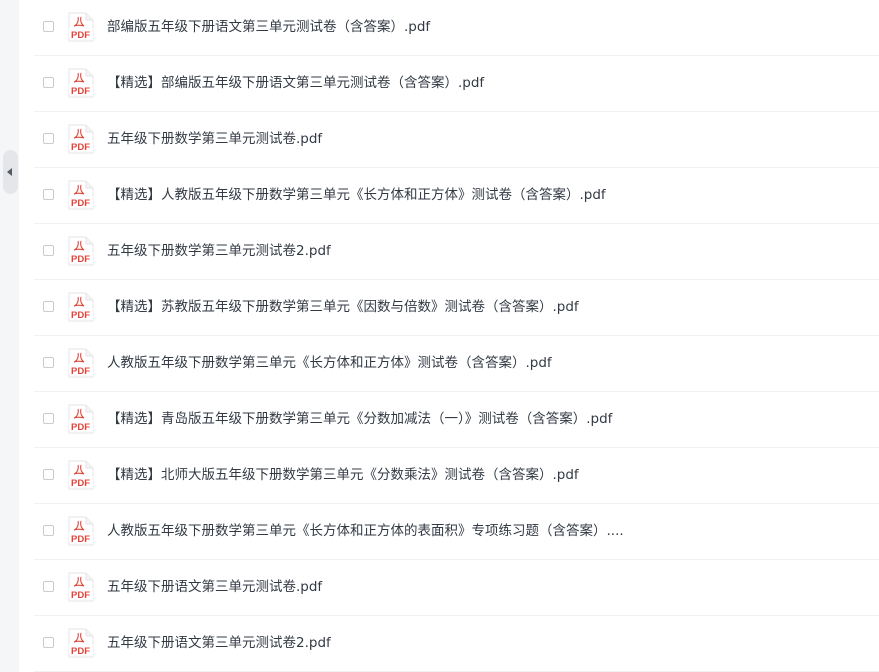  What do you see at coordinates (219, 251) in the screenshot?
I see `file-name: 五年级下册数学第三单元测试卷2.pdf` at bounding box center [219, 251].